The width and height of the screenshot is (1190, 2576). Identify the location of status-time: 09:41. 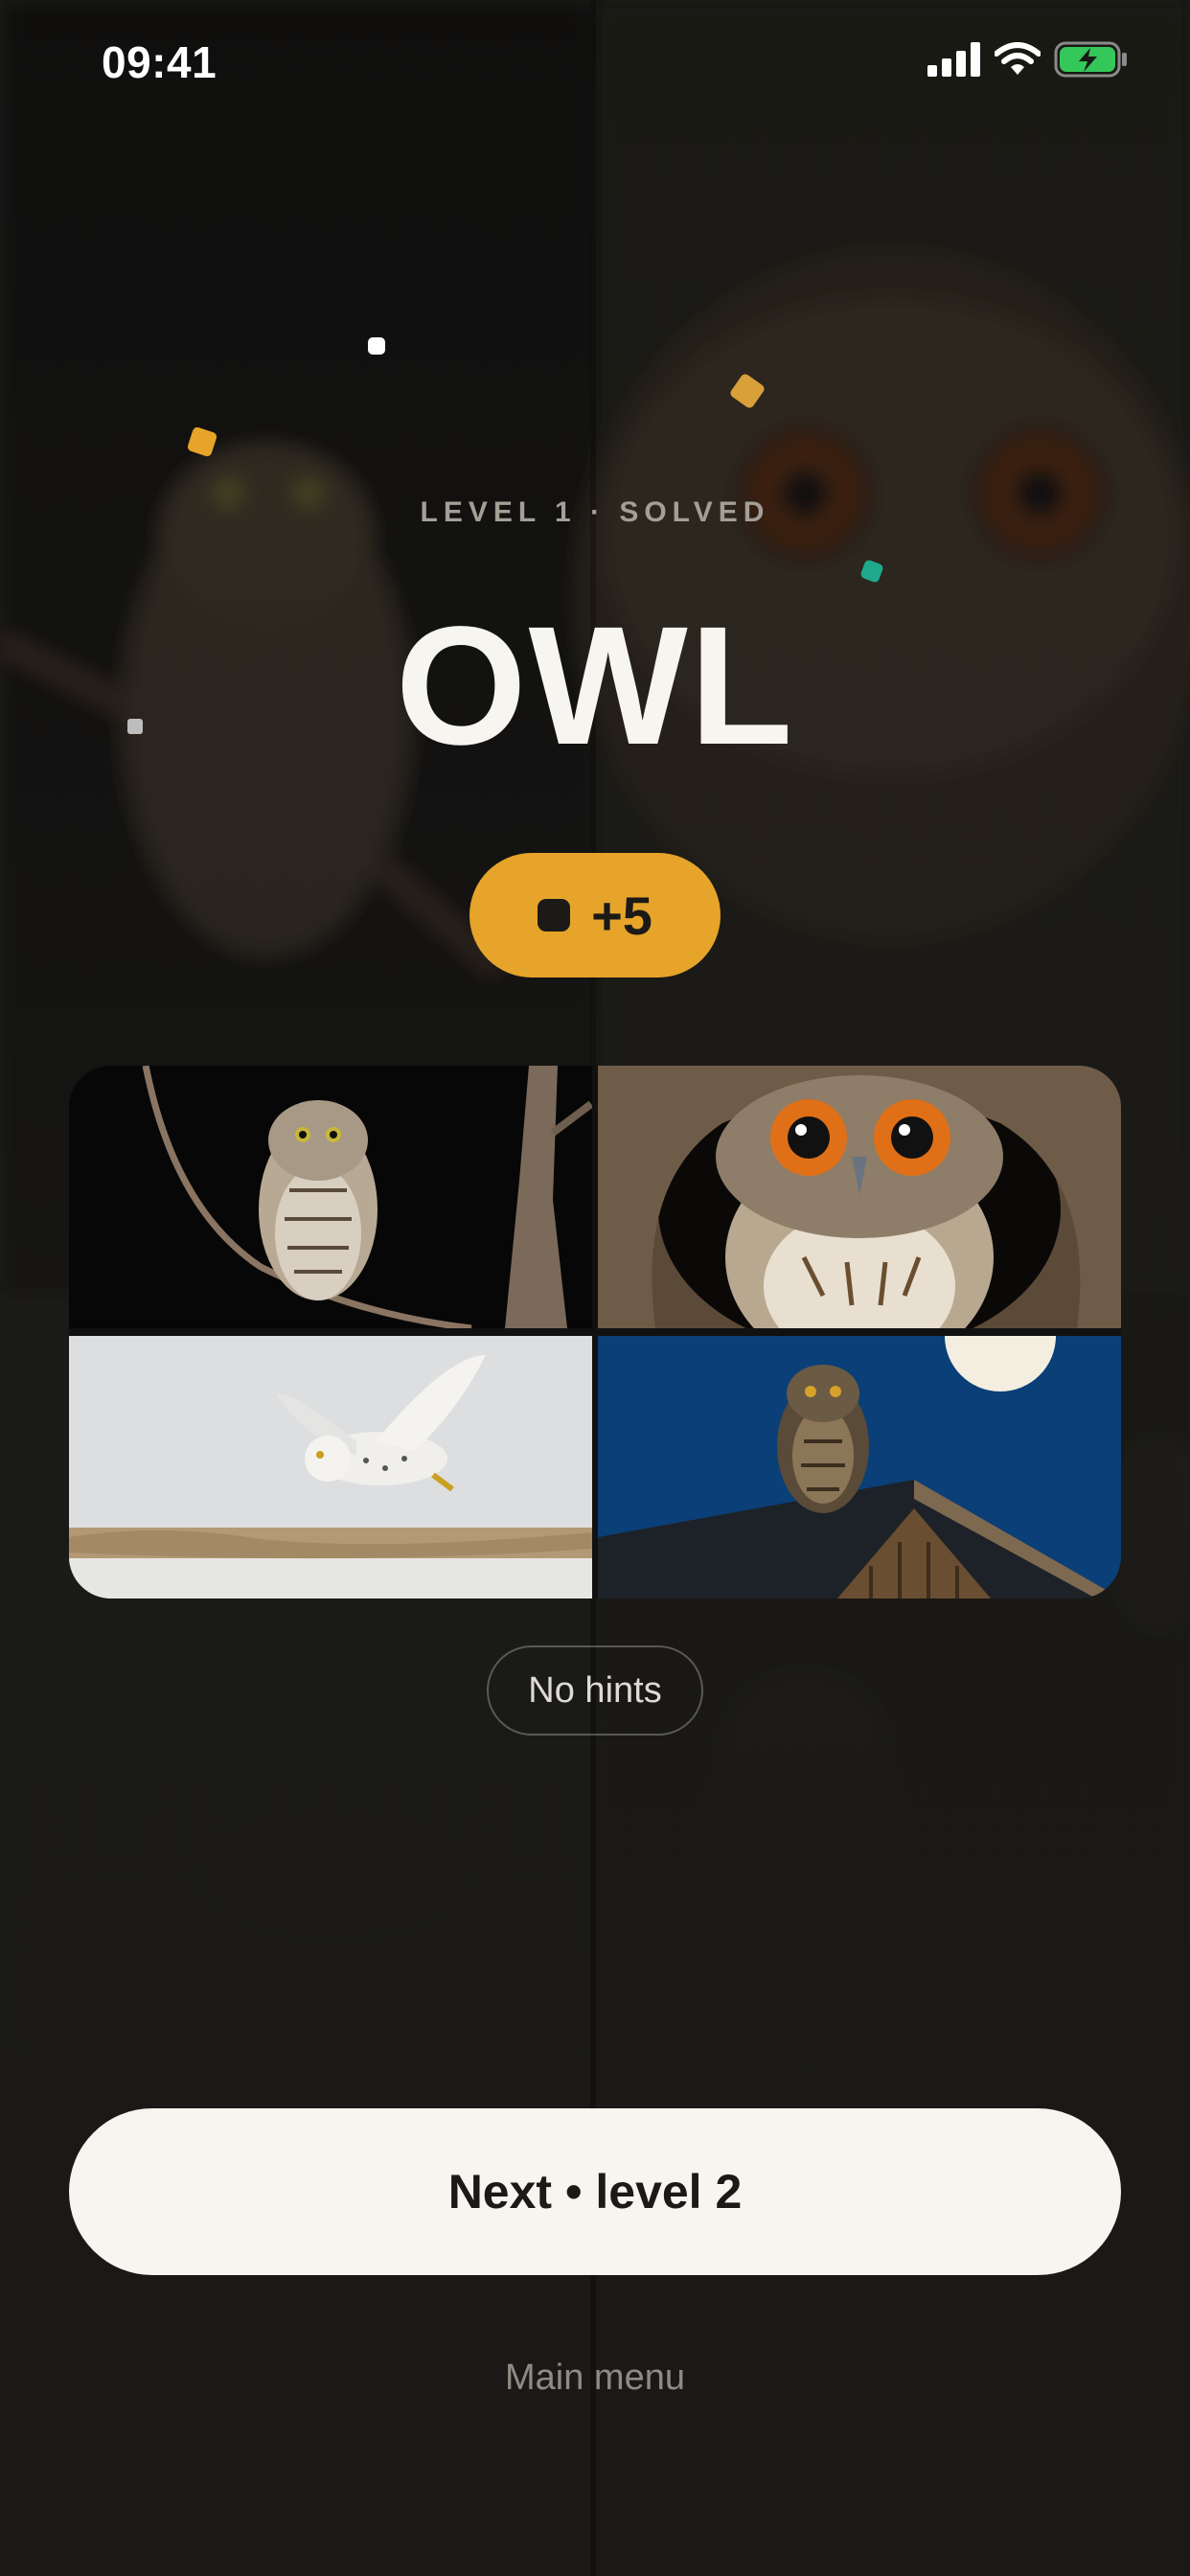
(159, 62).